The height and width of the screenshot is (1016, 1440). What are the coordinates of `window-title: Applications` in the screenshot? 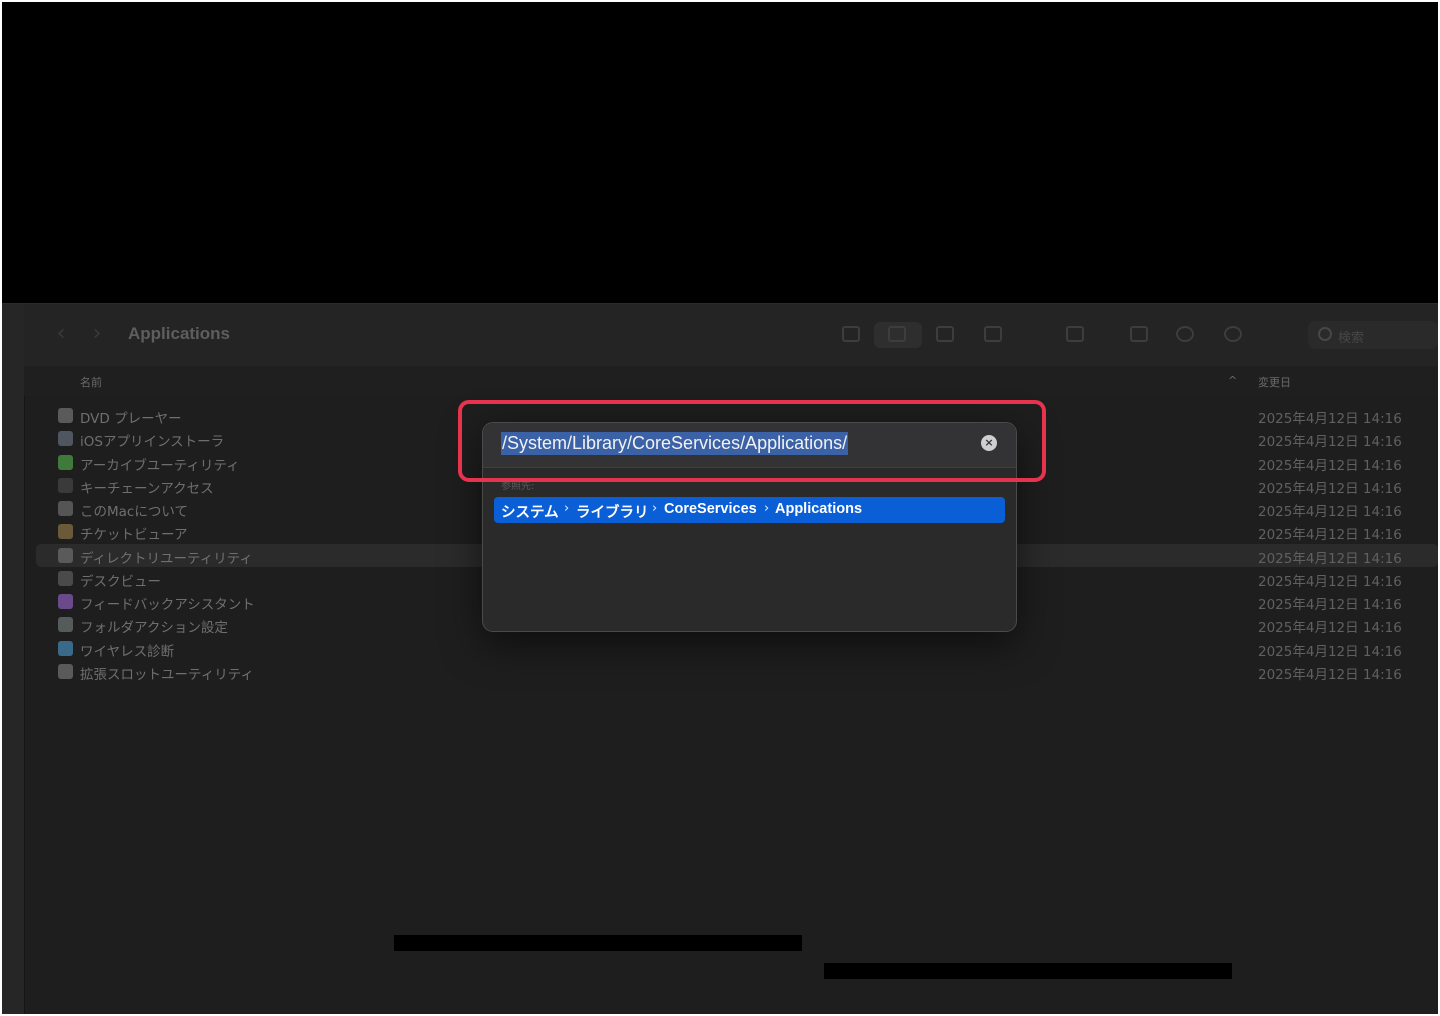 It's located at (179, 333).